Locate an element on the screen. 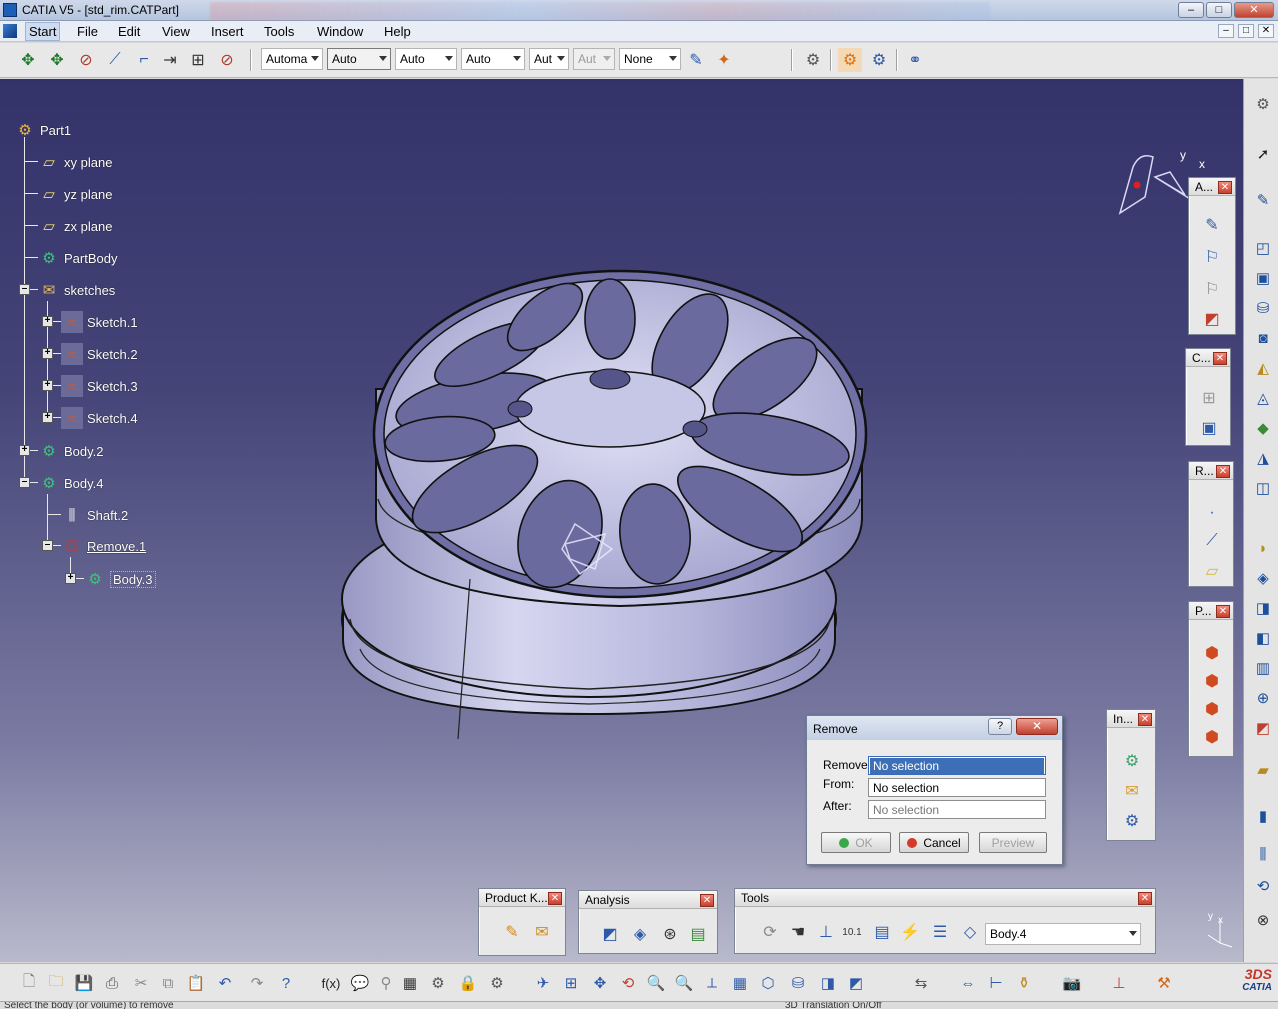 The image size is (1278, 1009). iso-view-icon: ⬡ is located at coordinates (768, 983).